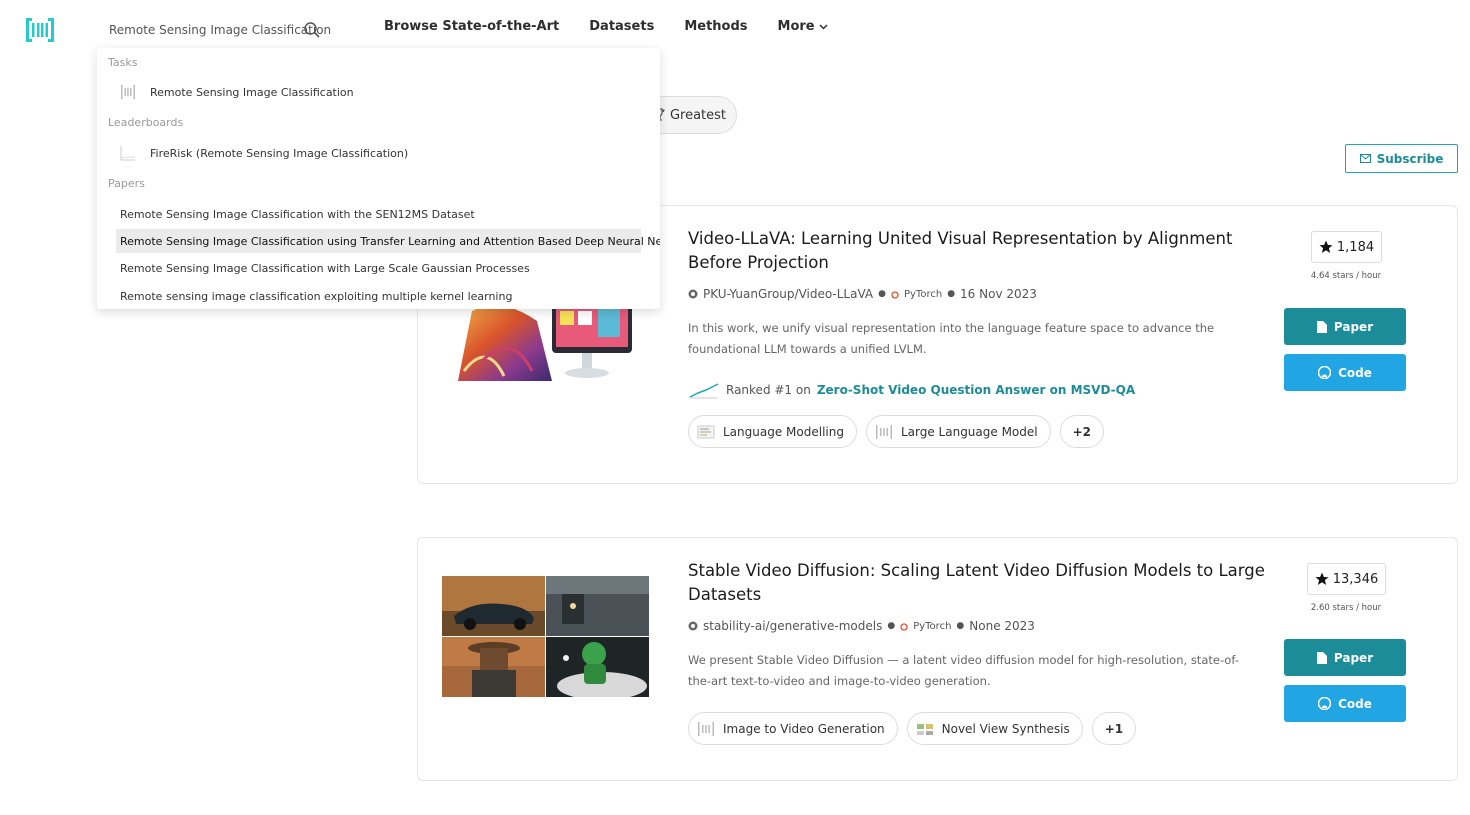  Describe the element at coordinates (792, 626) in the screenshot. I see `repo-link: stability-ai/generative-models` at that location.